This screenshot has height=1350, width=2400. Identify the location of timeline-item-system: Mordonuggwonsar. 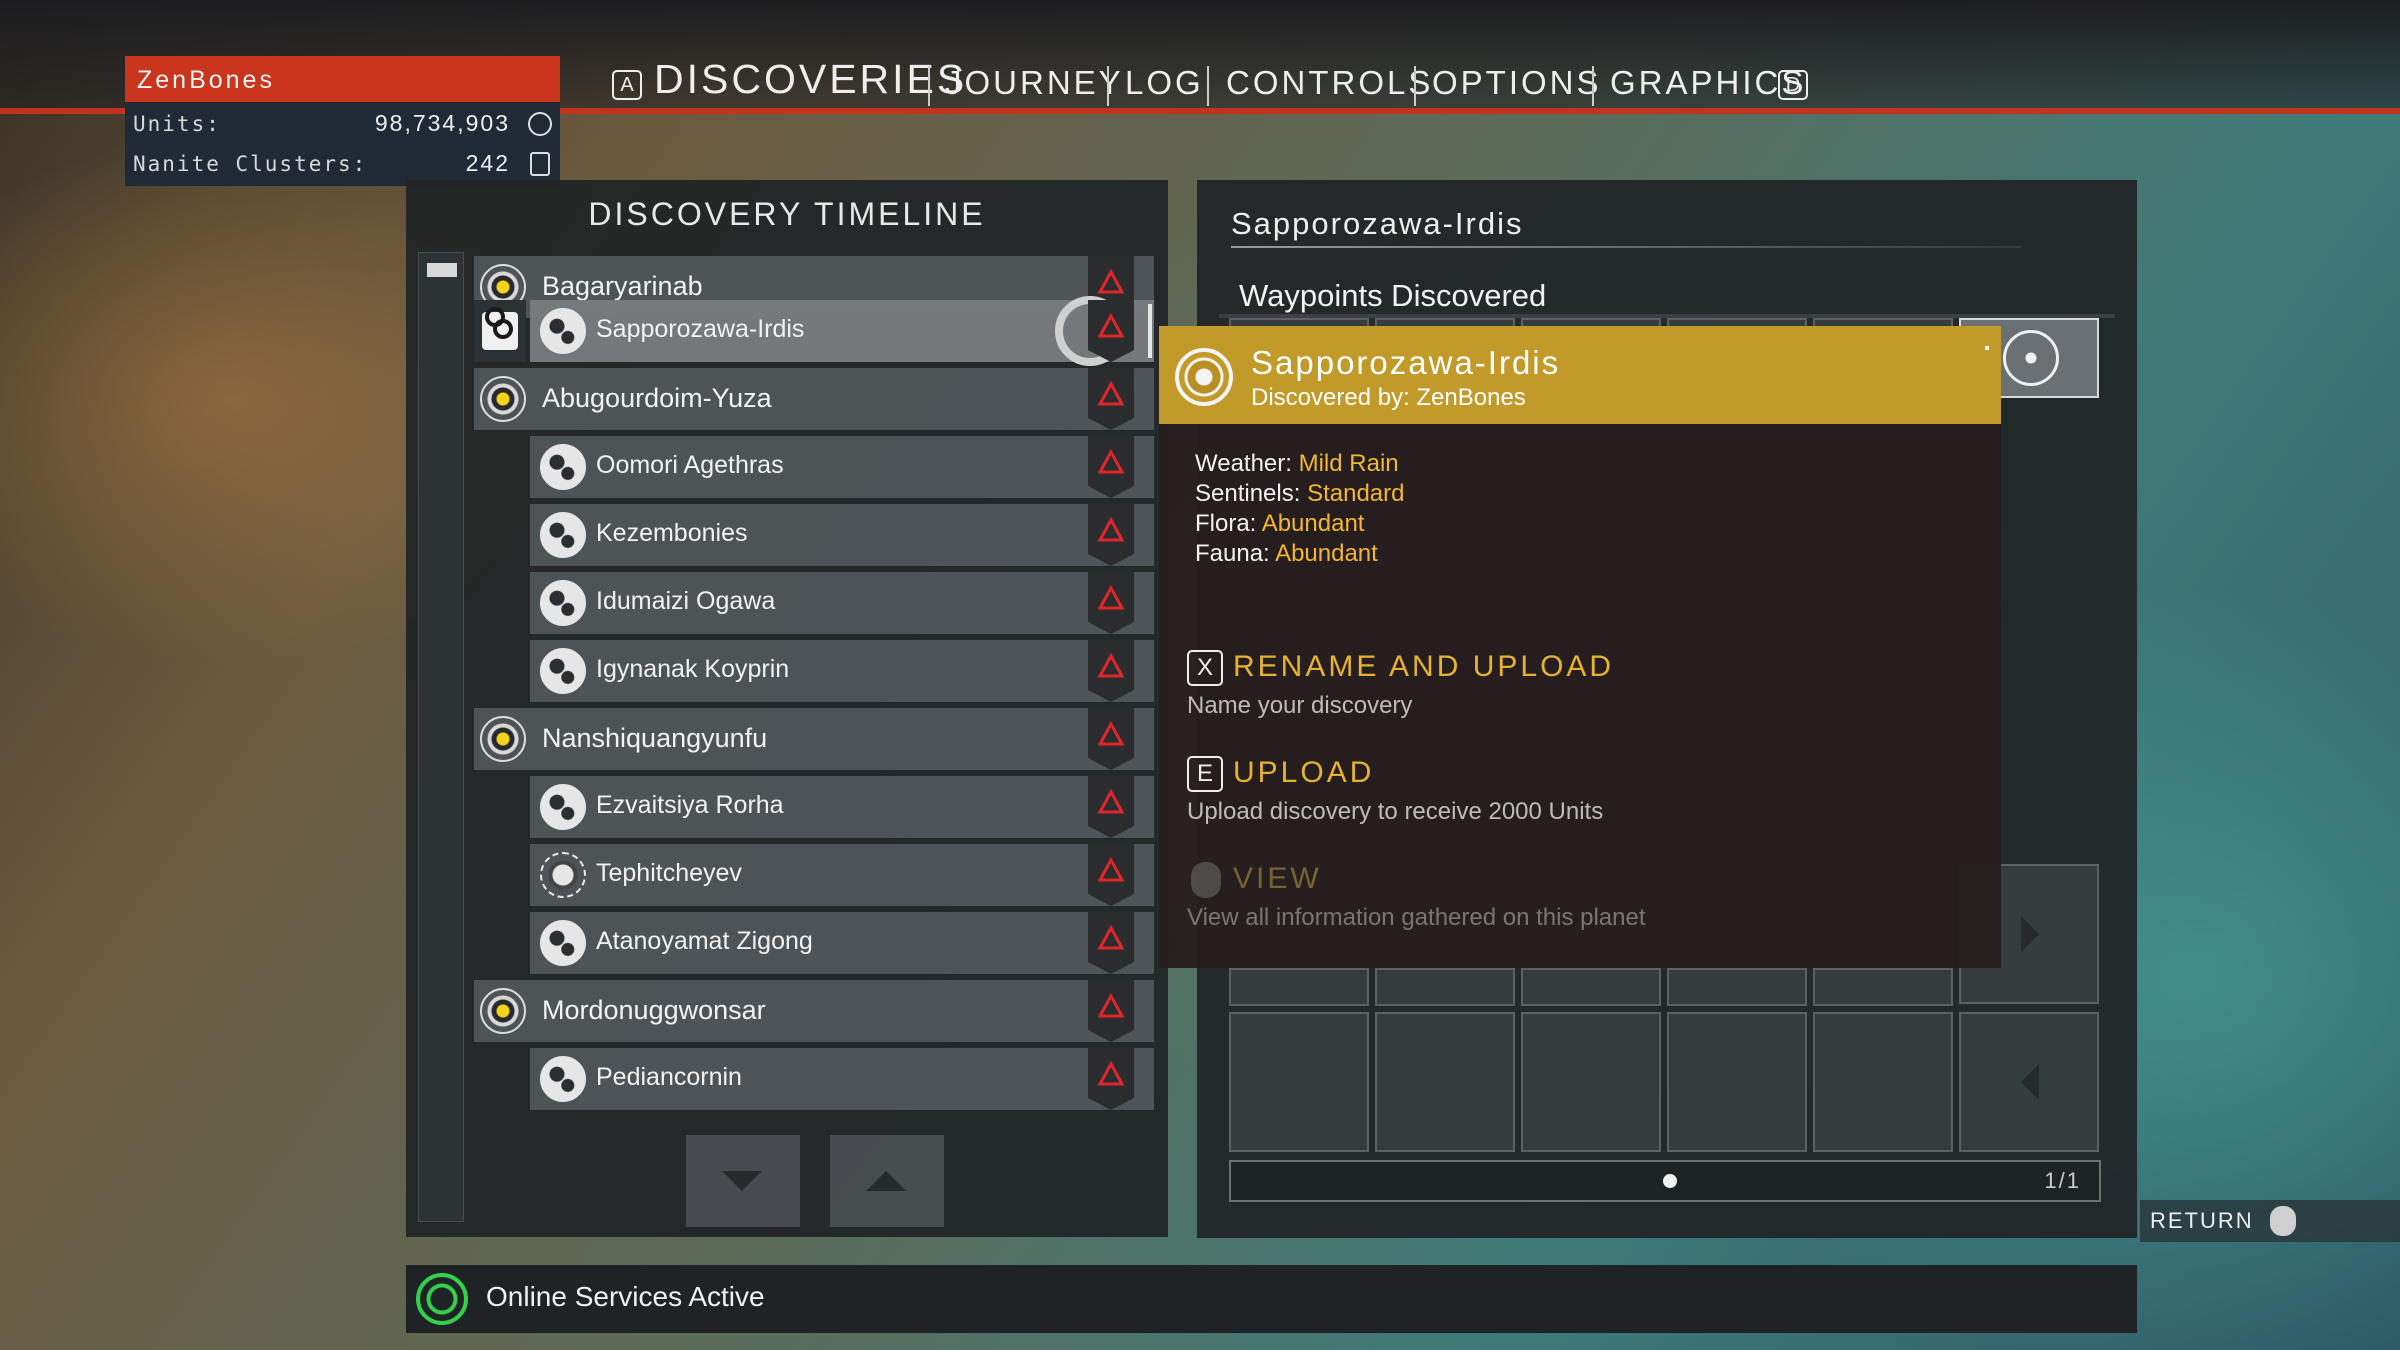
(814, 1011).